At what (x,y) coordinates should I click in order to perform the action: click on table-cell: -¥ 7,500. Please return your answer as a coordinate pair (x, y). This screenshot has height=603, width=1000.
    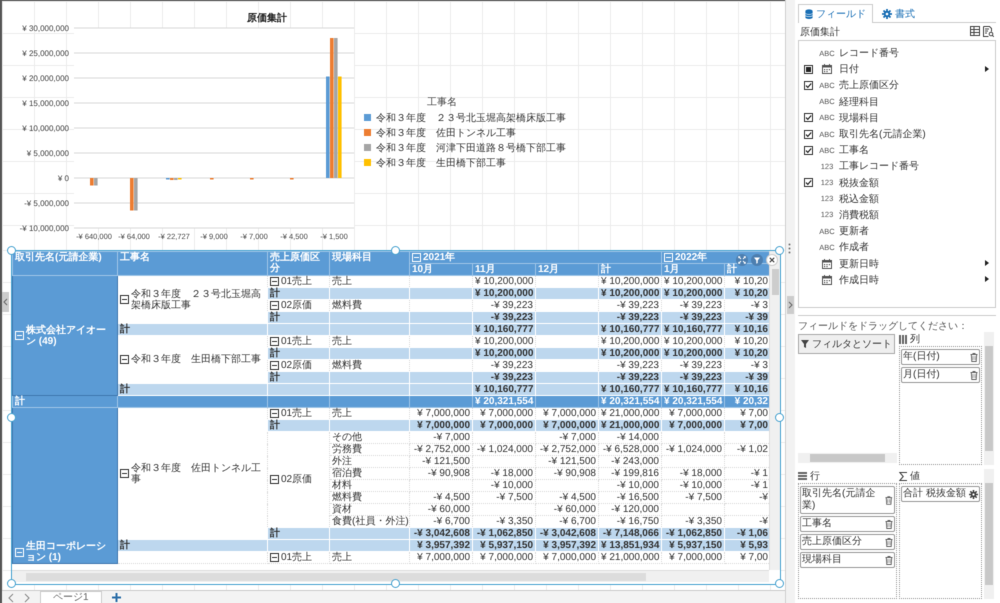
    Looking at the image, I should click on (693, 498).